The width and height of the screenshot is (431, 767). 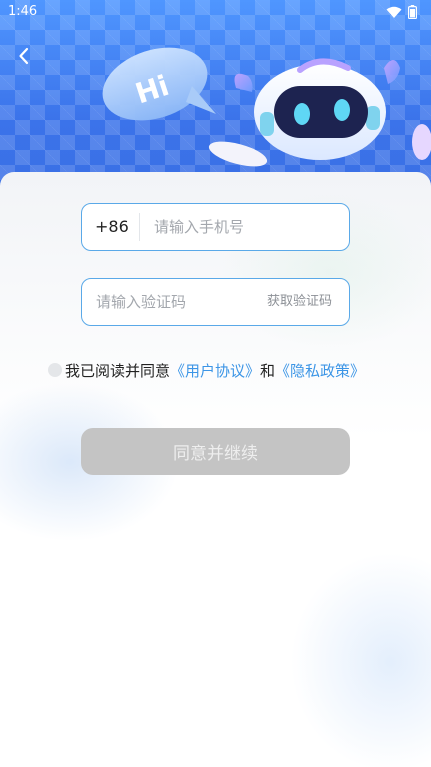 What do you see at coordinates (299, 302) in the screenshot?
I see `get-code-button: 获取验证码` at bounding box center [299, 302].